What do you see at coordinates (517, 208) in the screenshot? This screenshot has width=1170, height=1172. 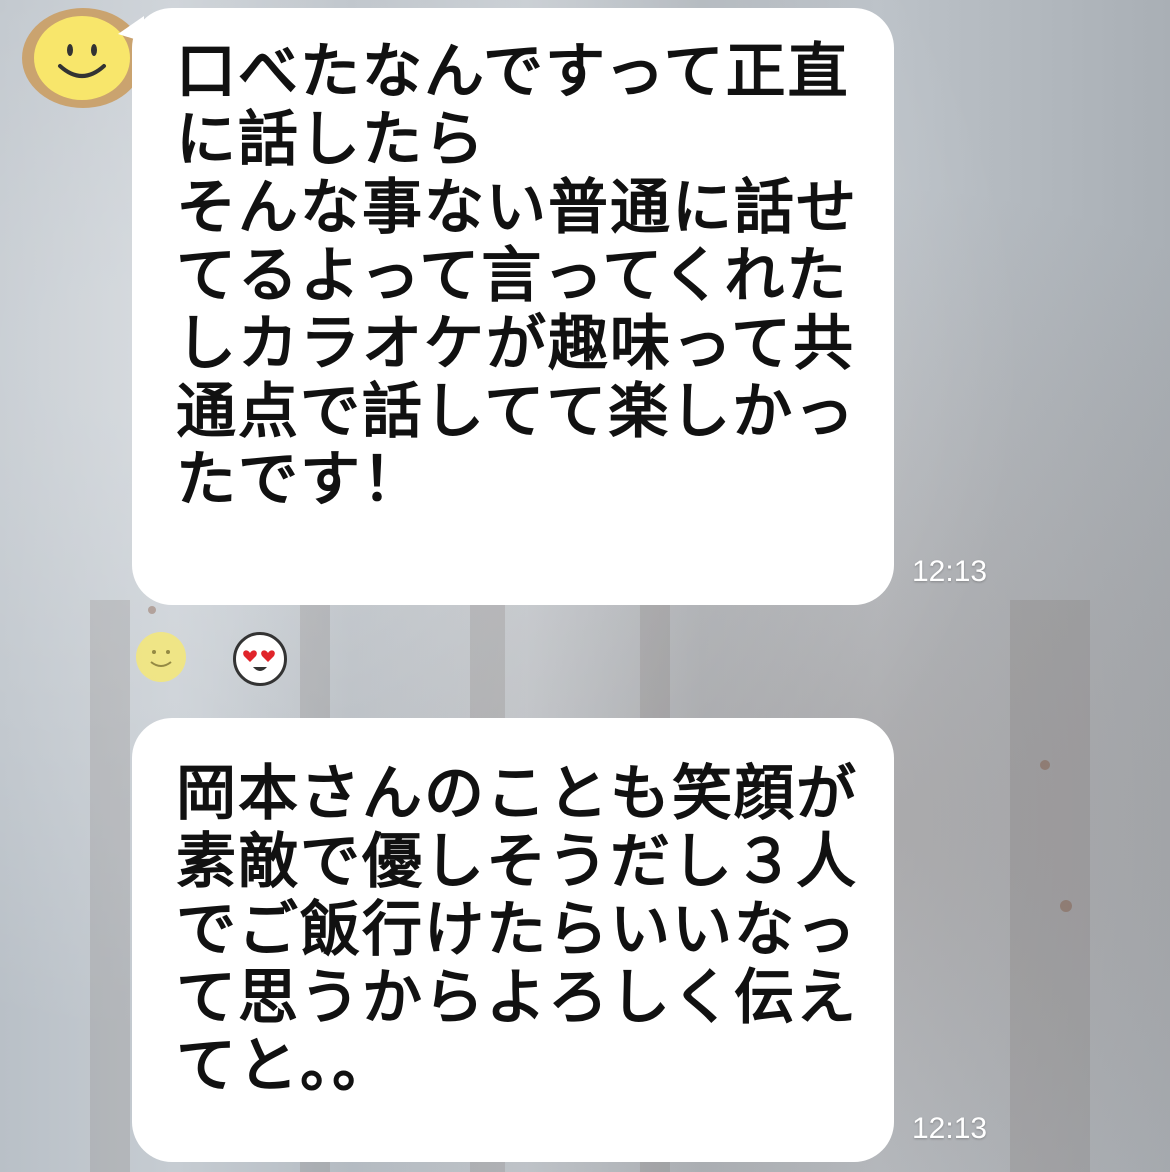 I see `message-text-line: そんな事ない普通に話せ` at bounding box center [517, 208].